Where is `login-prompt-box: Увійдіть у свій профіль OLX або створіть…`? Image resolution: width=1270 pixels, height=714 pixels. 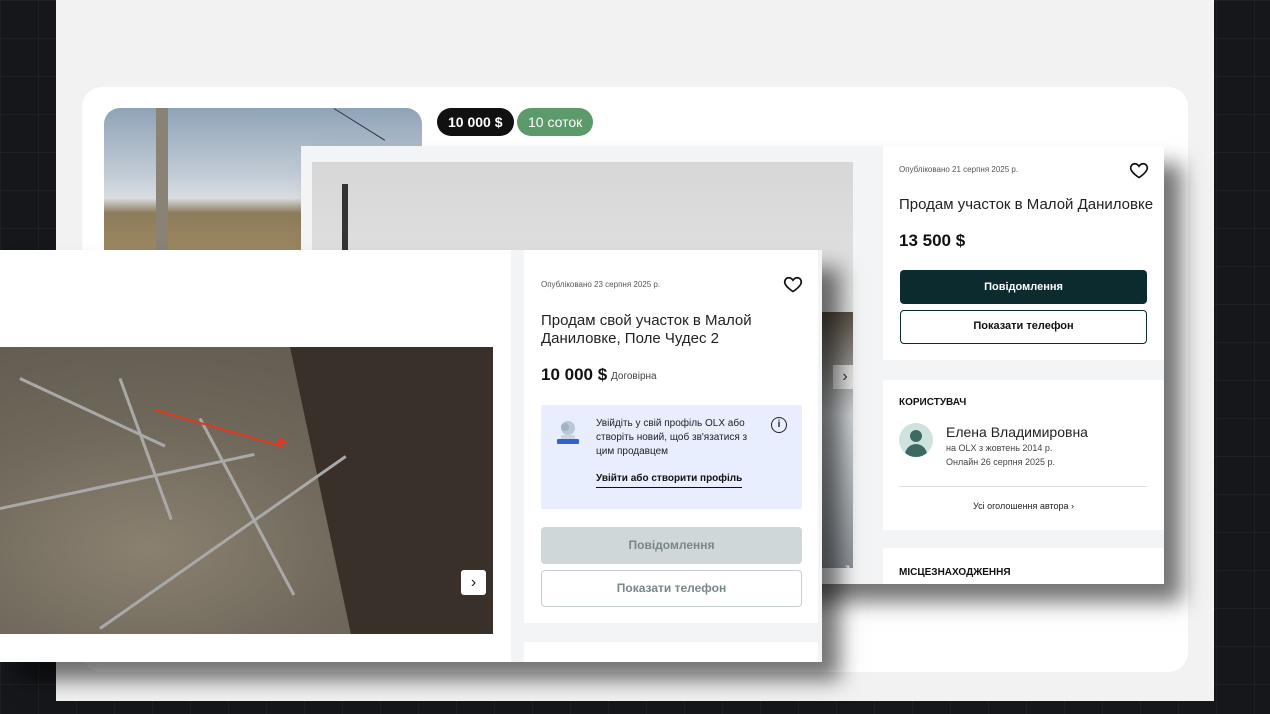
login-prompt-box: Увійдіть у свій профіль OLX або створіть… is located at coordinates (671, 457).